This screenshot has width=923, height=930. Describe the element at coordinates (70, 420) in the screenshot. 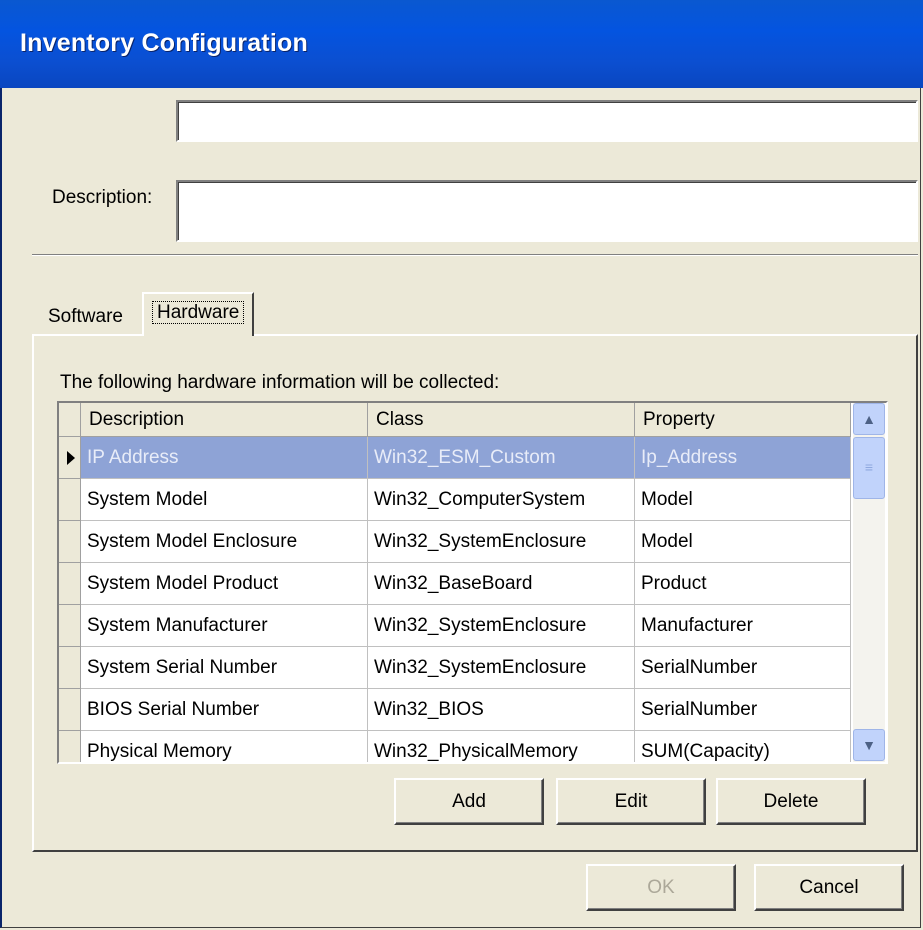

I see `grid-corner-header` at that location.